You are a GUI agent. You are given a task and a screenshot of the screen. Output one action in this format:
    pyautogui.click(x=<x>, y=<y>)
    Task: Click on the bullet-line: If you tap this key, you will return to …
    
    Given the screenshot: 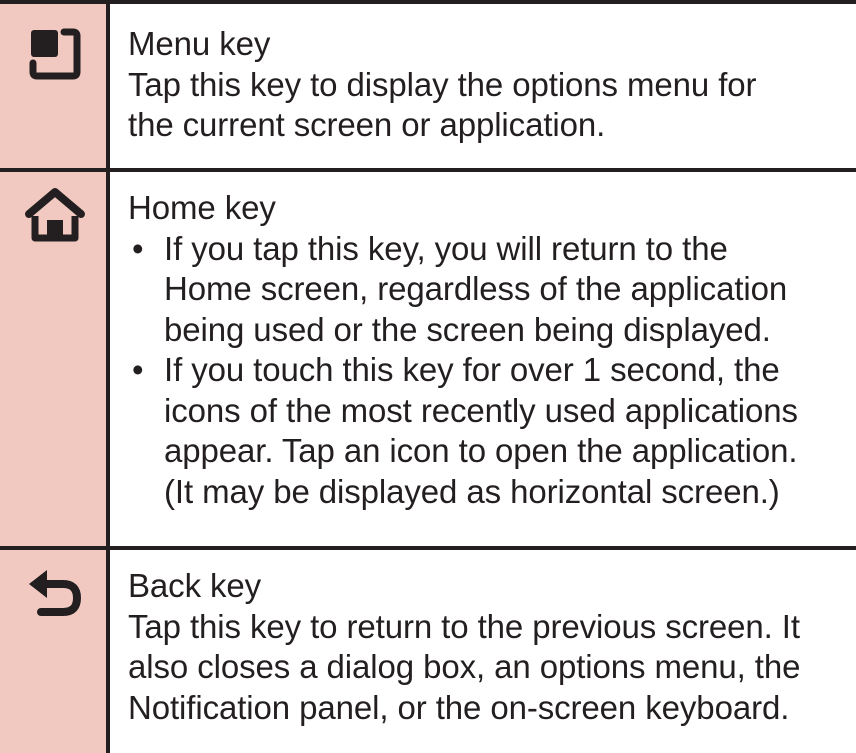 What is the action you would take?
    pyautogui.click(x=446, y=248)
    